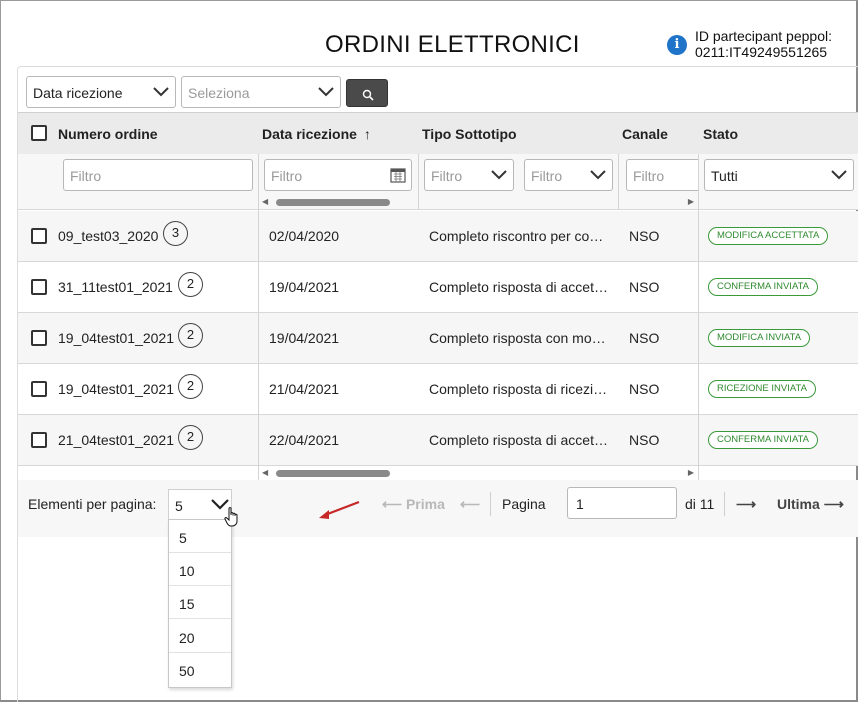  I want to click on search-button, so click(367, 93).